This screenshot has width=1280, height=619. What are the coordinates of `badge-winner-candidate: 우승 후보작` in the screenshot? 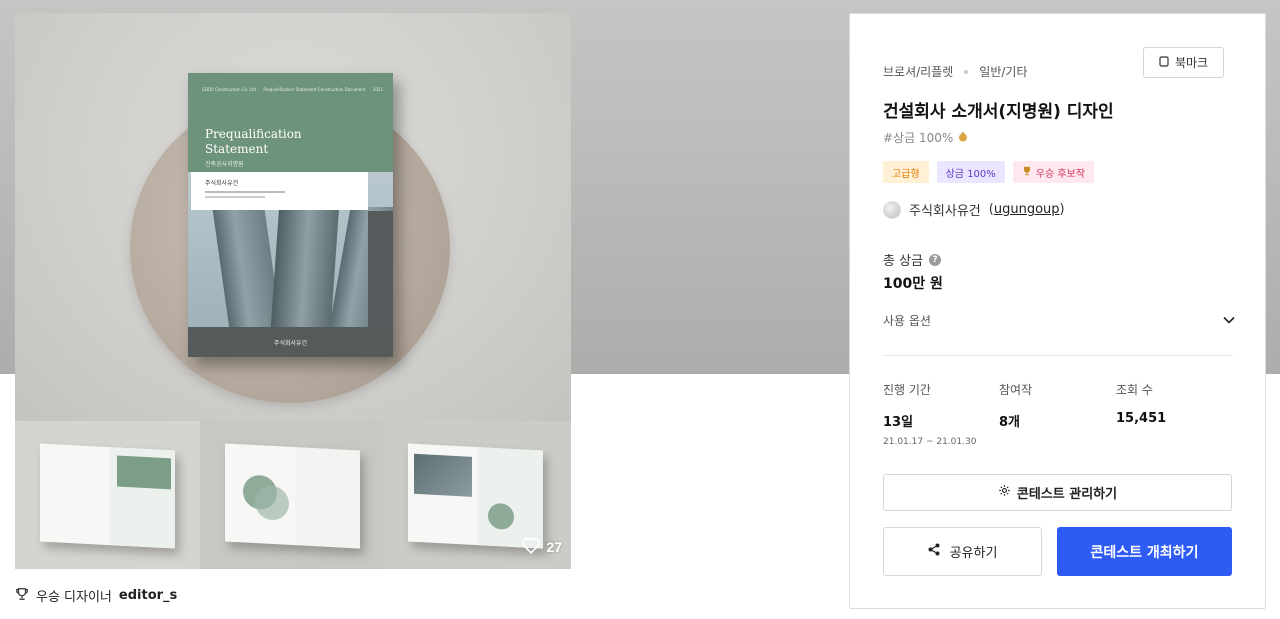 It's located at (1053, 172).